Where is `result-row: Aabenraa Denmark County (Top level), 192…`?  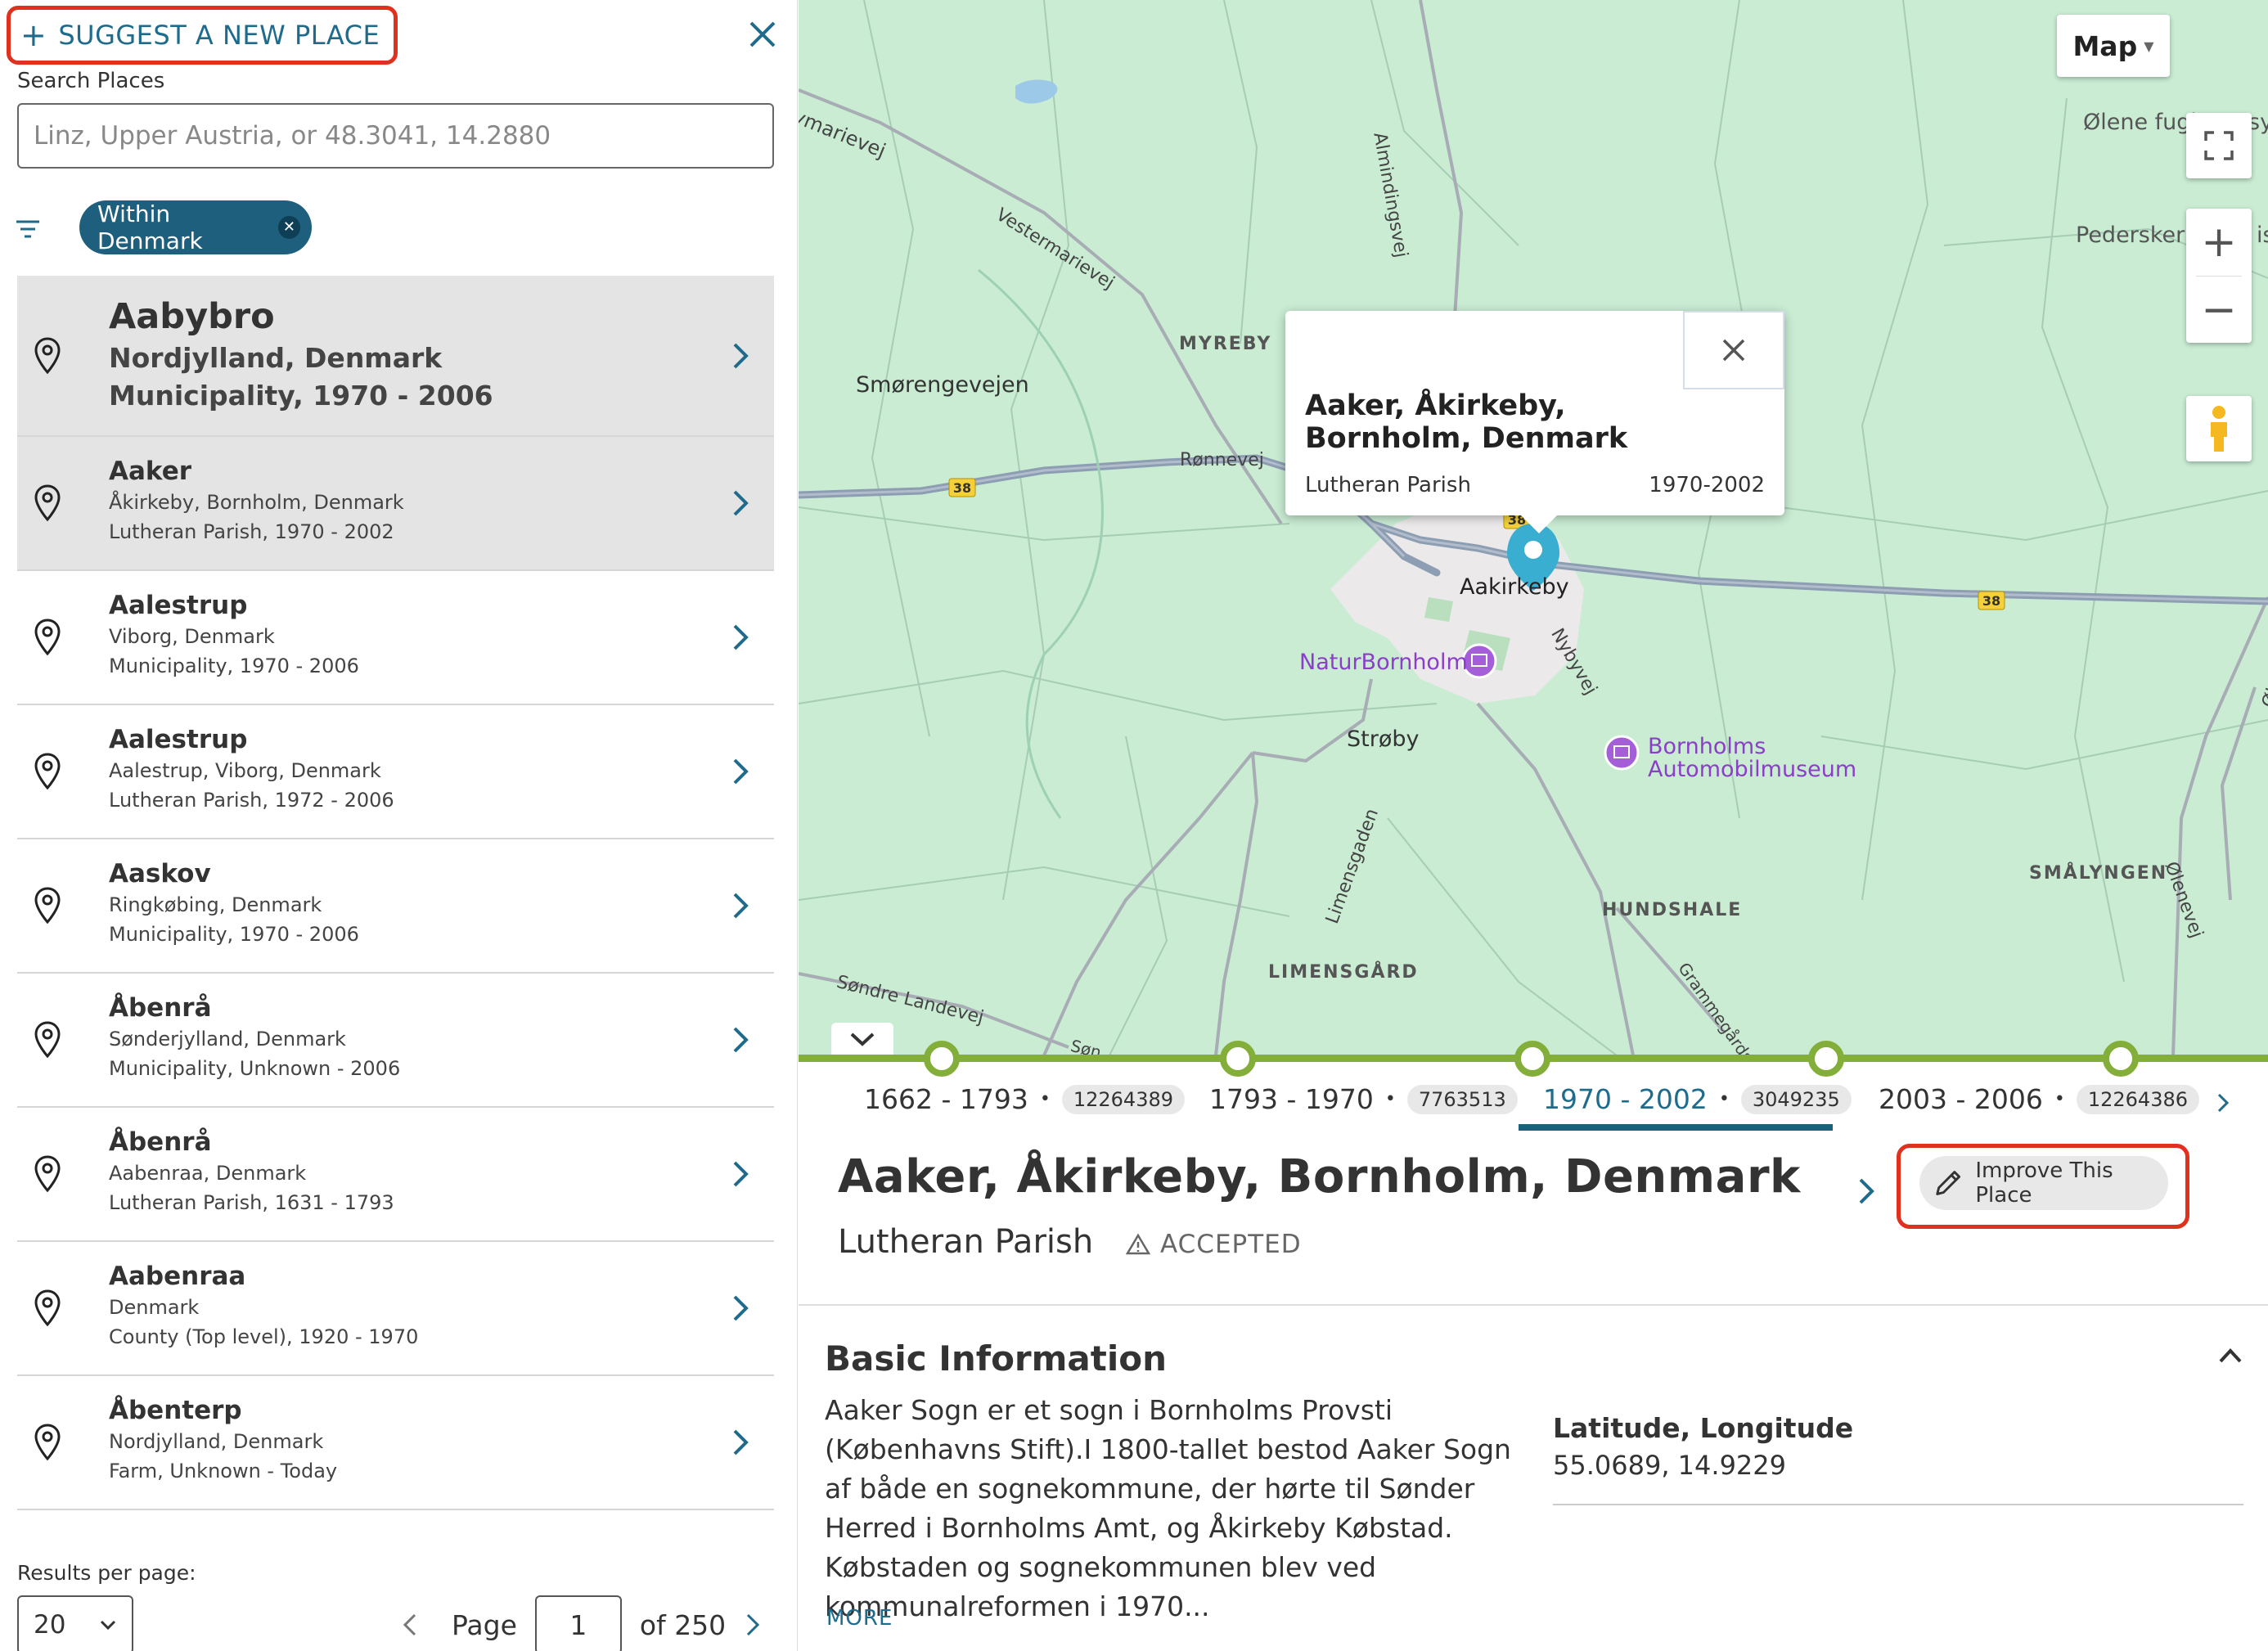 result-row: Aabenraa Denmark County (Top level), 192… is located at coordinates (396, 1309).